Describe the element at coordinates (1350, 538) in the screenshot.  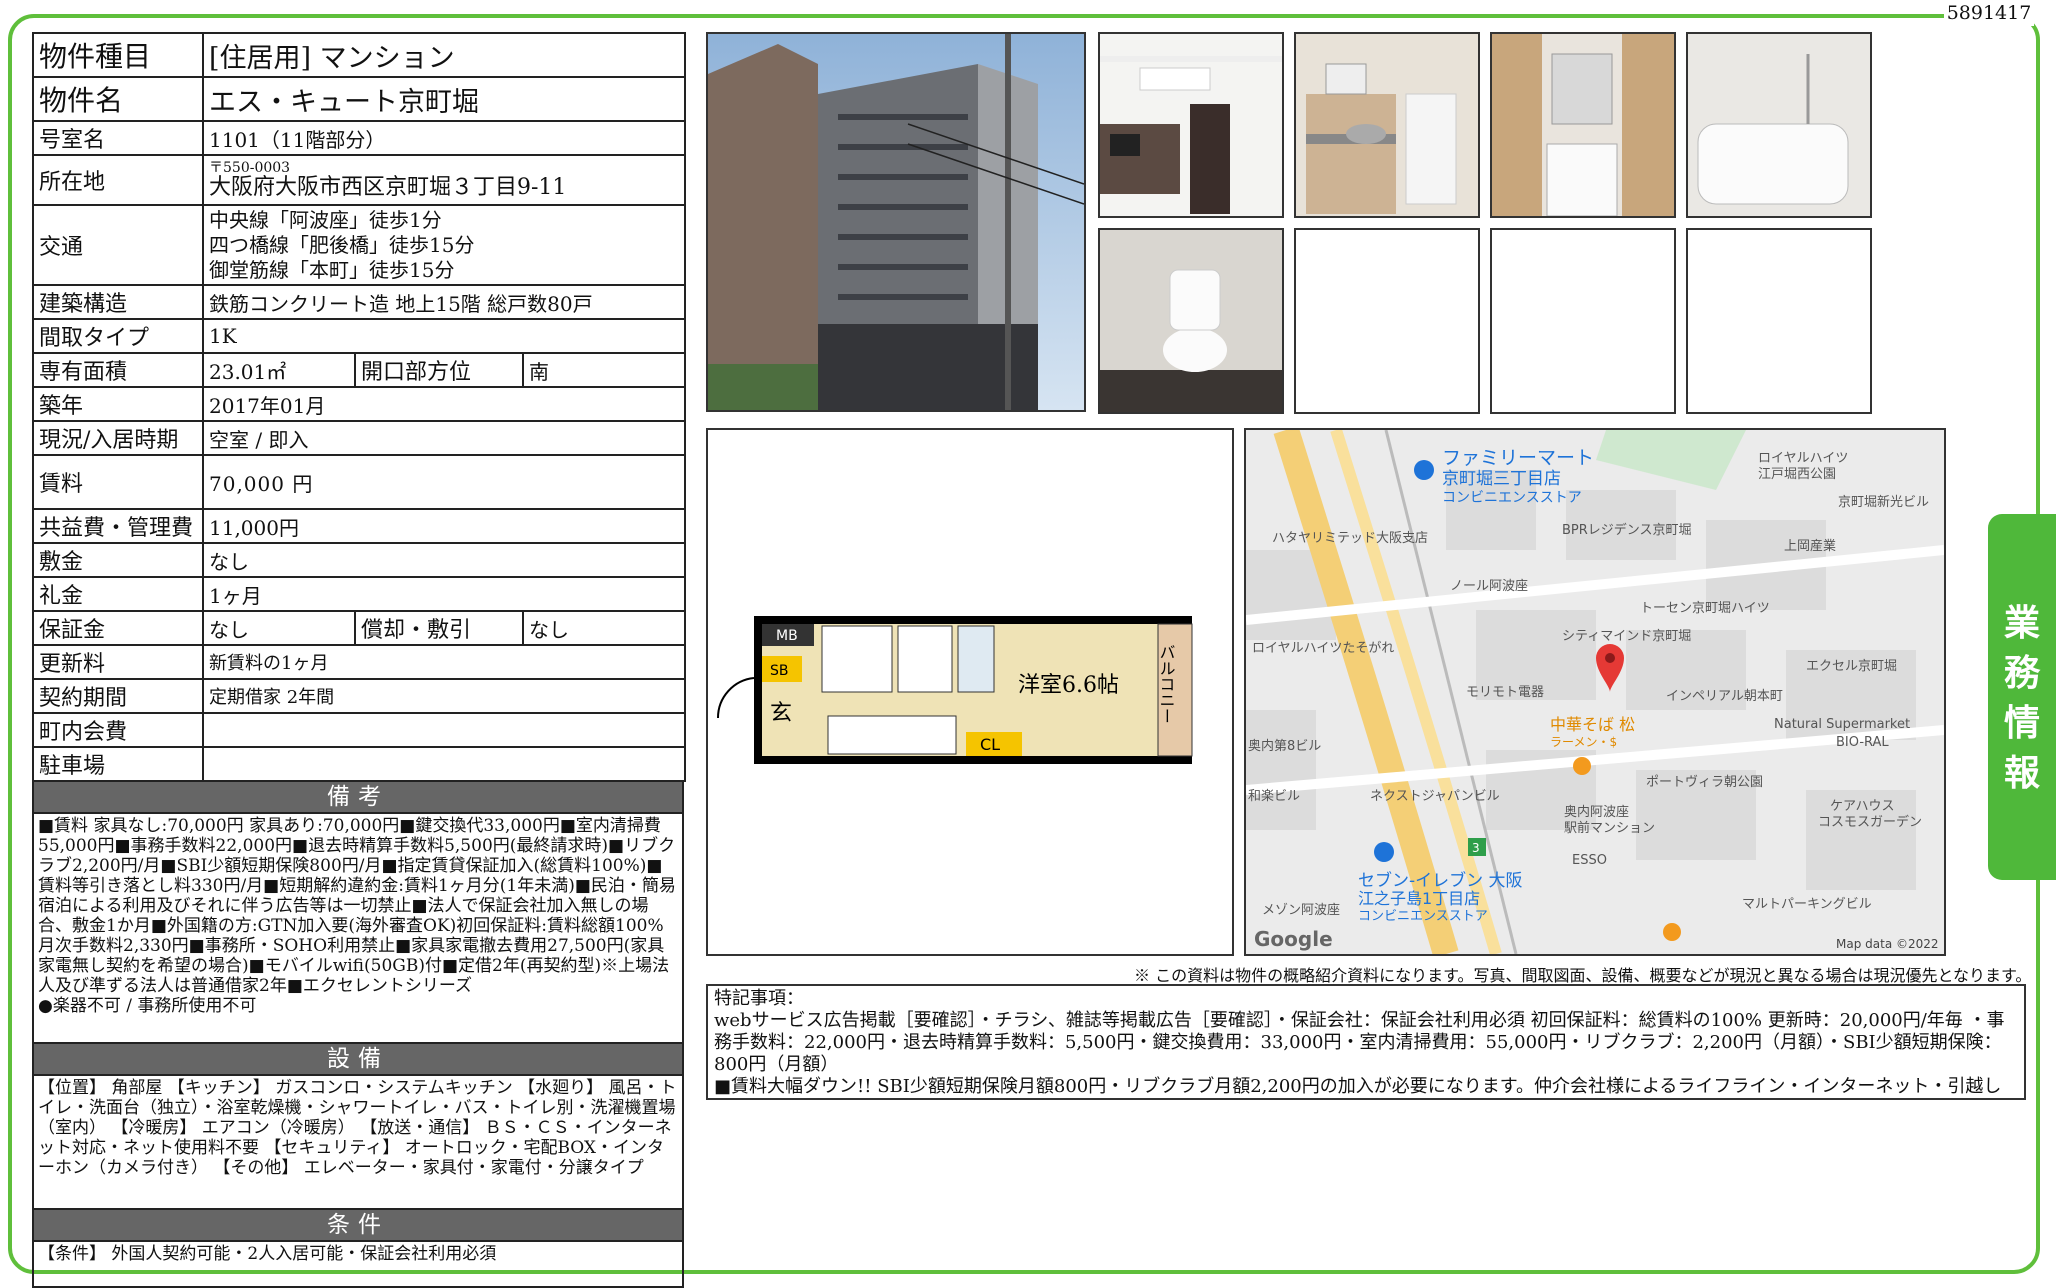
I see `map-label-6: ハタヤリミテッド大阪支店` at that location.